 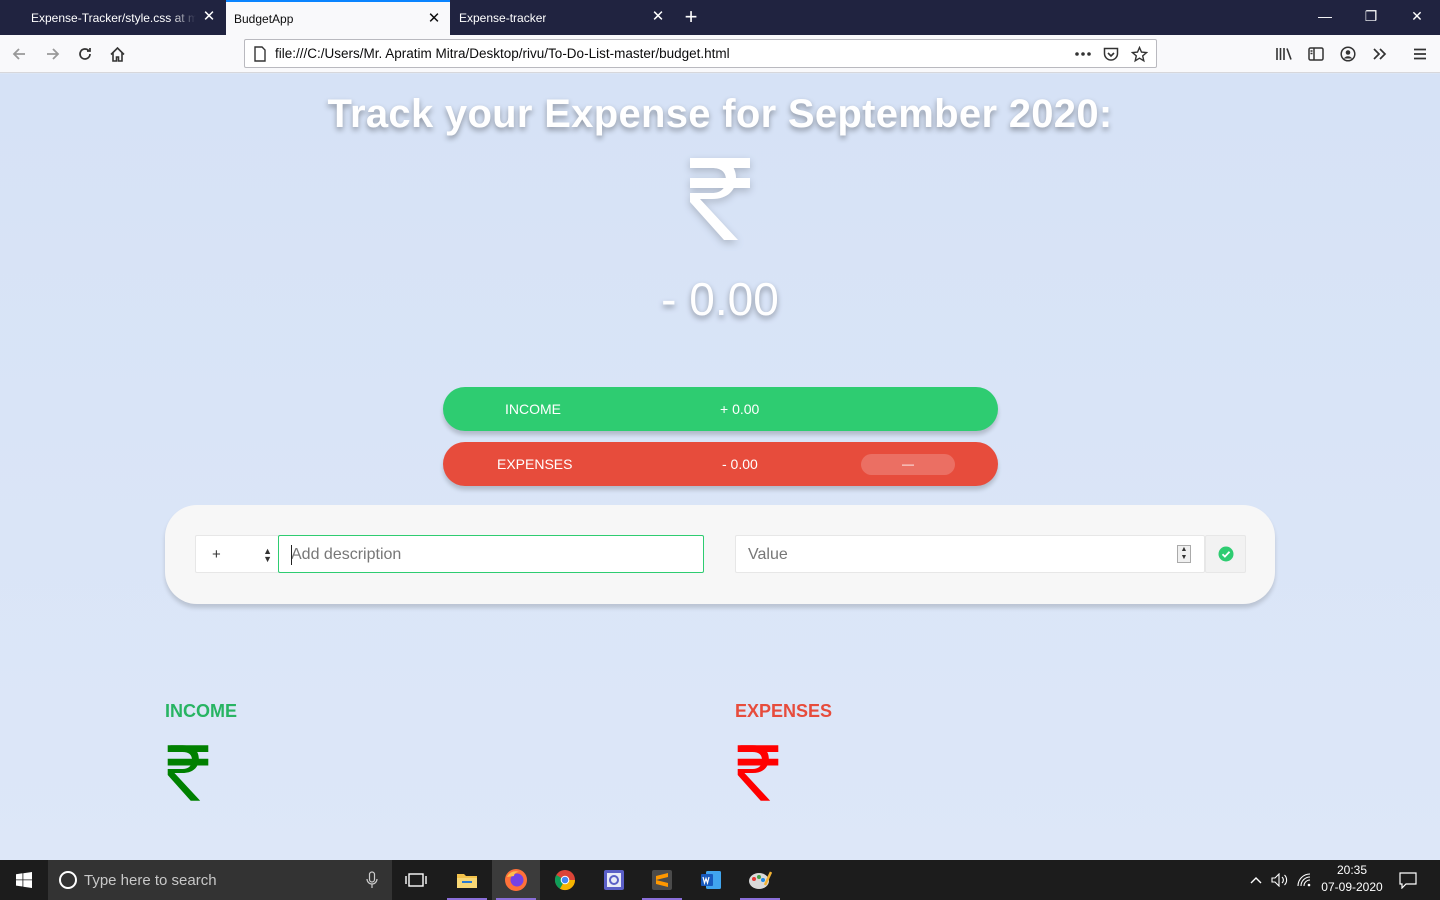 I want to click on wifi-icon, so click(x=1304, y=880).